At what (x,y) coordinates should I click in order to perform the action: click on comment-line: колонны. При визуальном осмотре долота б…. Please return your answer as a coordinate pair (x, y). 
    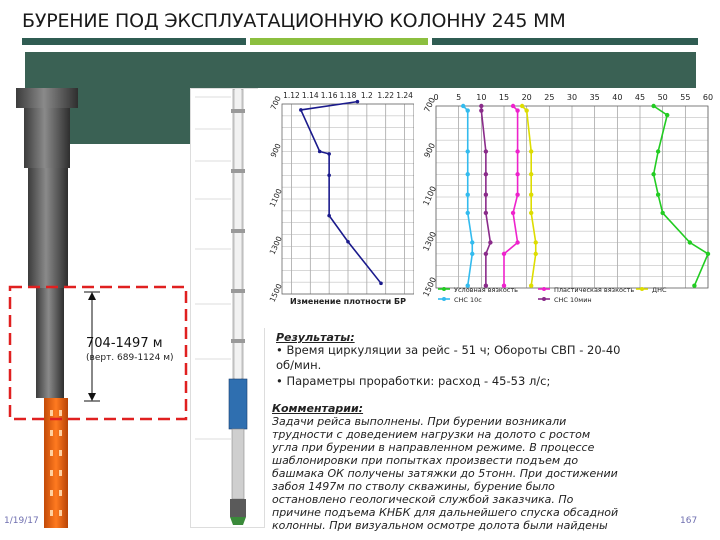
    Looking at the image, I should click on (440, 525).